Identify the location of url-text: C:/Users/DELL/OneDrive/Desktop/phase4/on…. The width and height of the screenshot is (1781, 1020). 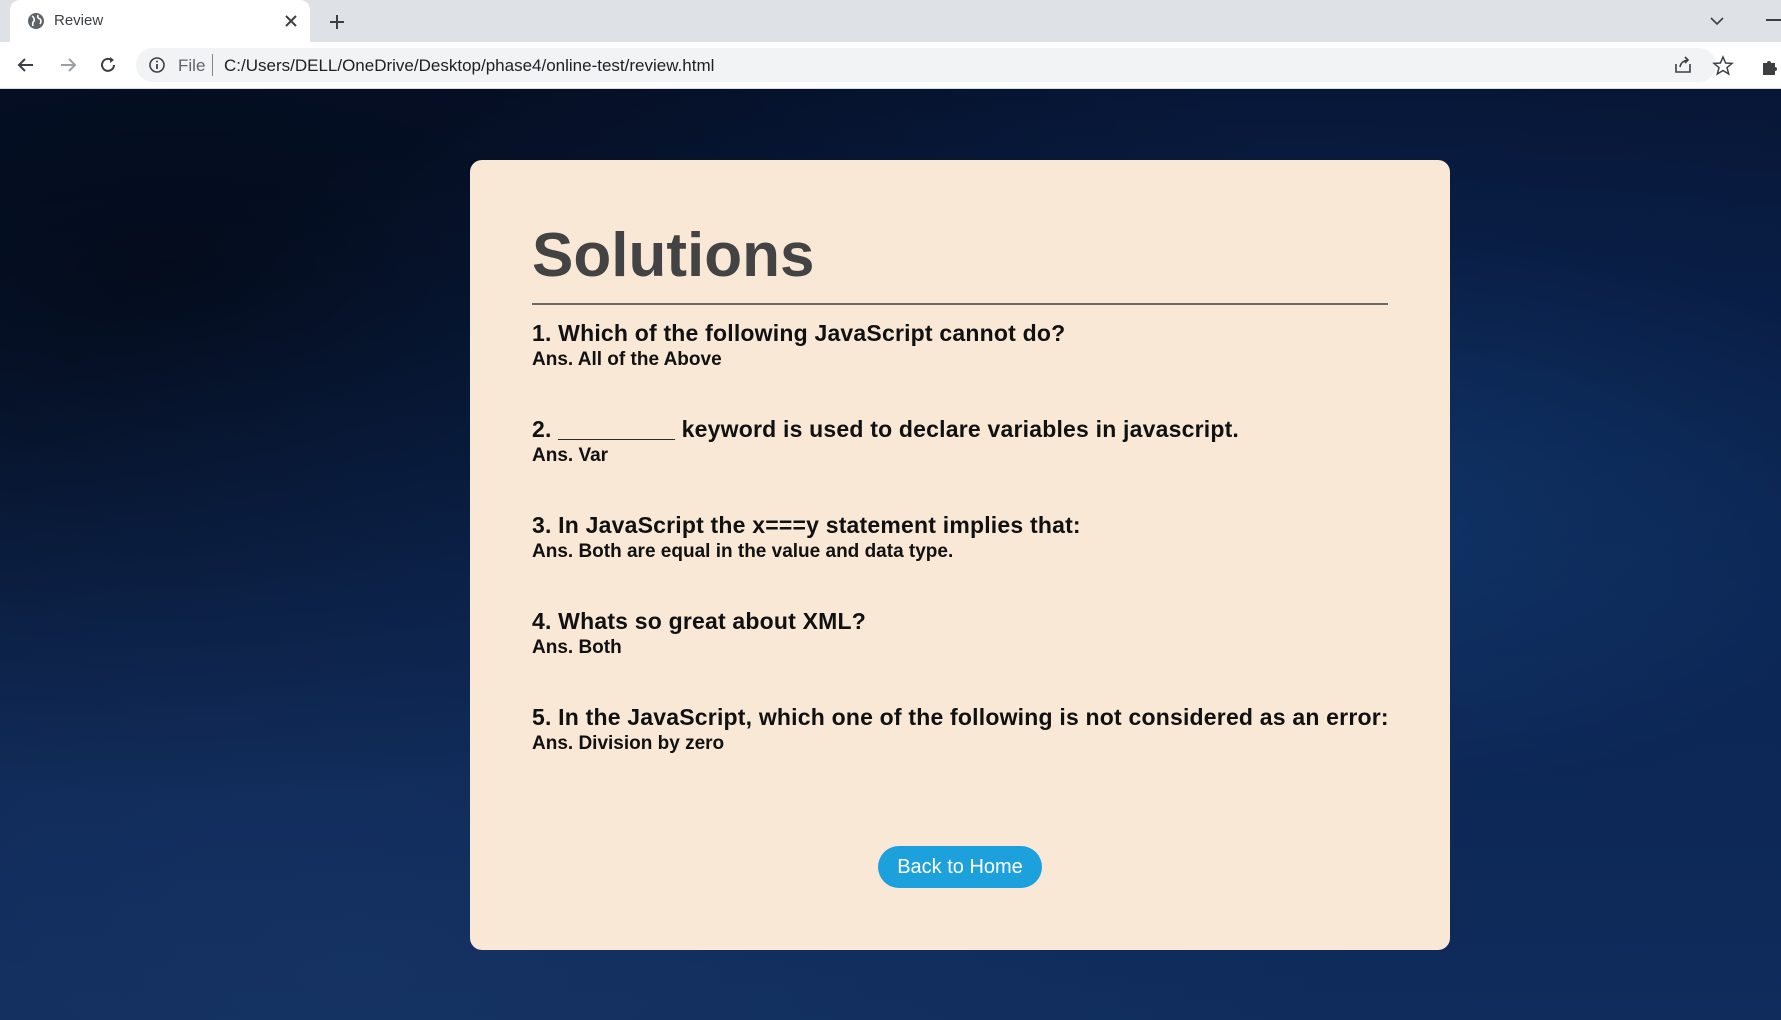
(469, 66).